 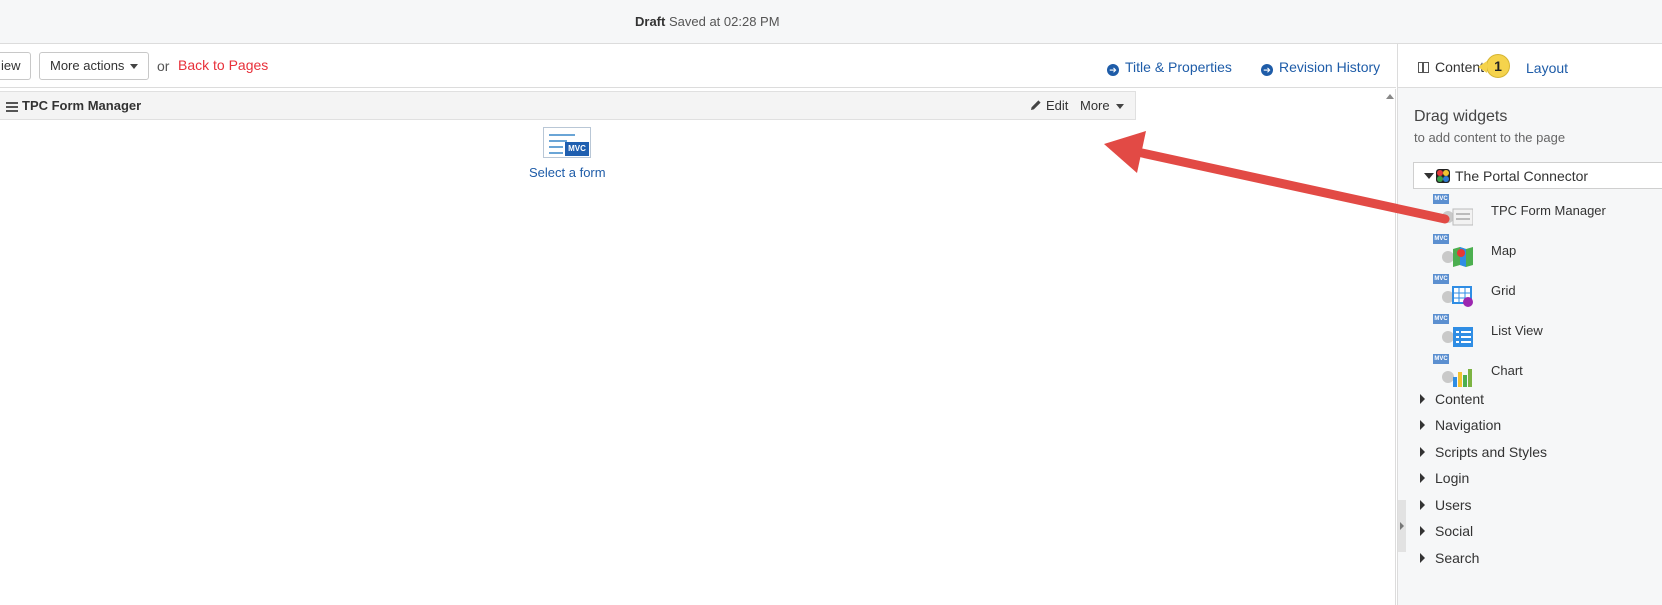 I want to click on widget-group-title: The Portal Connector, so click(x=1522, y=176).